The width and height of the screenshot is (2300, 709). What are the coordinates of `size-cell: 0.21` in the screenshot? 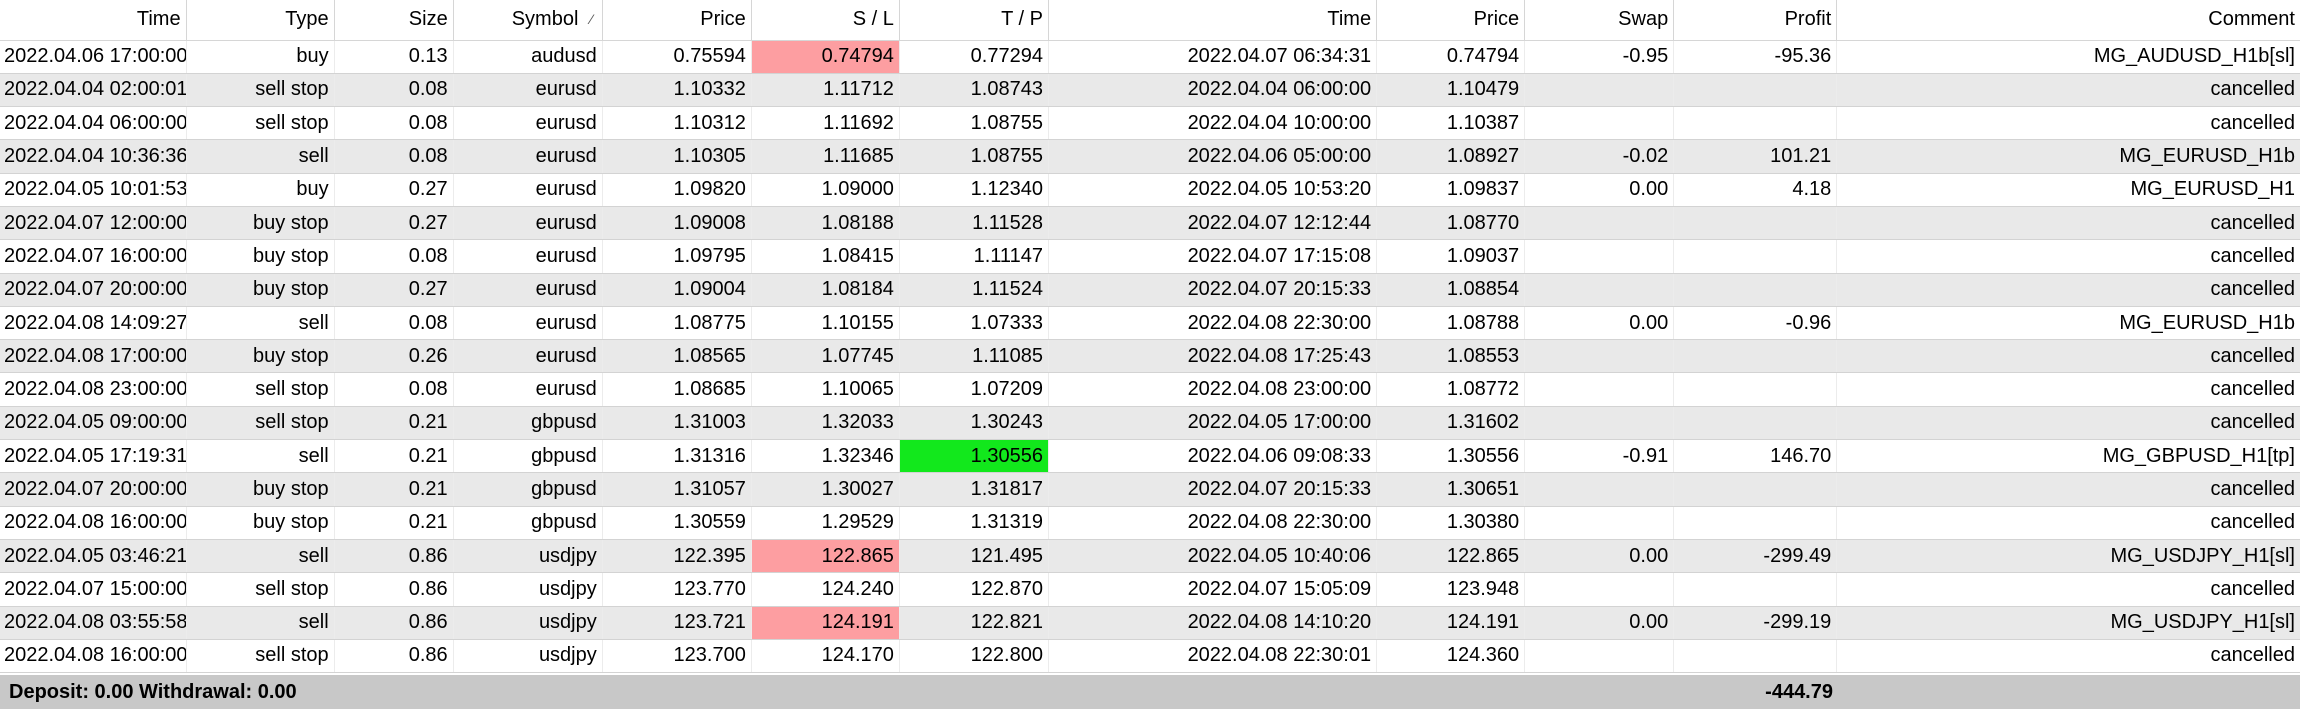 It's located at (394, 523).